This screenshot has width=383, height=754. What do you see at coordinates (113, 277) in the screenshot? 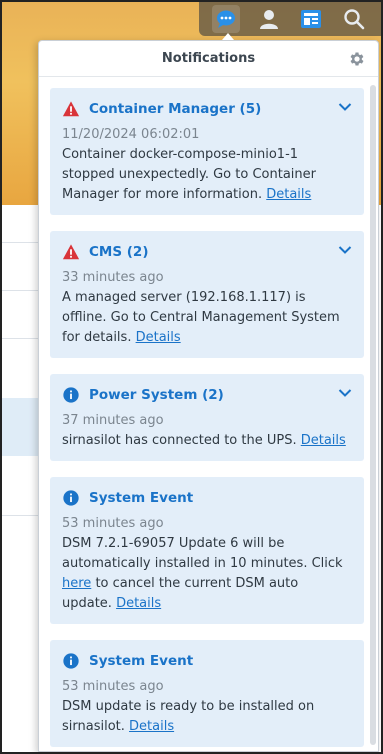
I see `notification-time: 33 minutes ago` at bounding box center [113, 277].